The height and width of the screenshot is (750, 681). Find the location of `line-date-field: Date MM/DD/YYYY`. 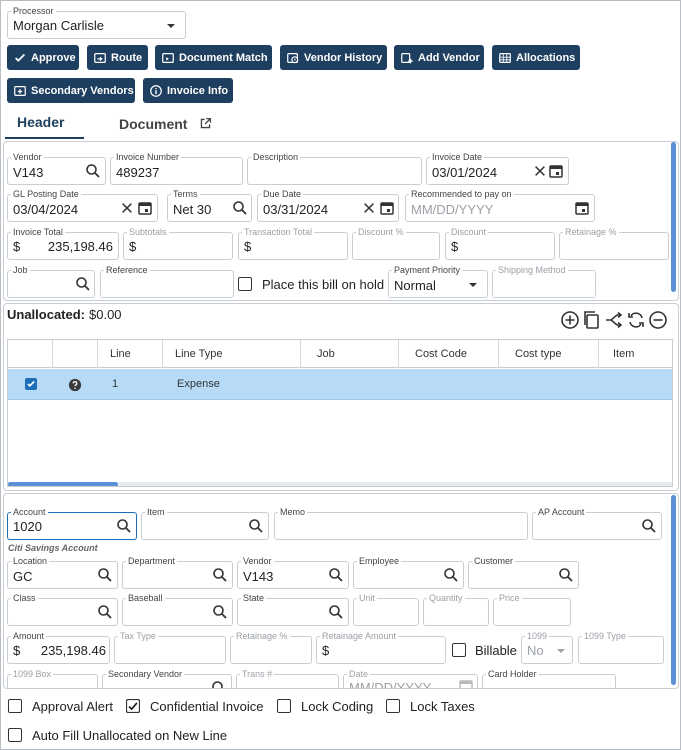

line-date-field: Date MM/DD/YYYY is located at coordinates (410, 678).